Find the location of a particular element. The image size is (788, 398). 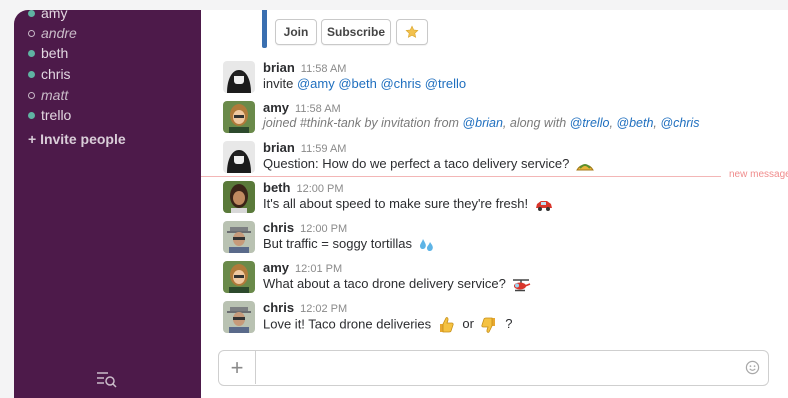

channel-accent-bar is located at coordinates (264, 29).